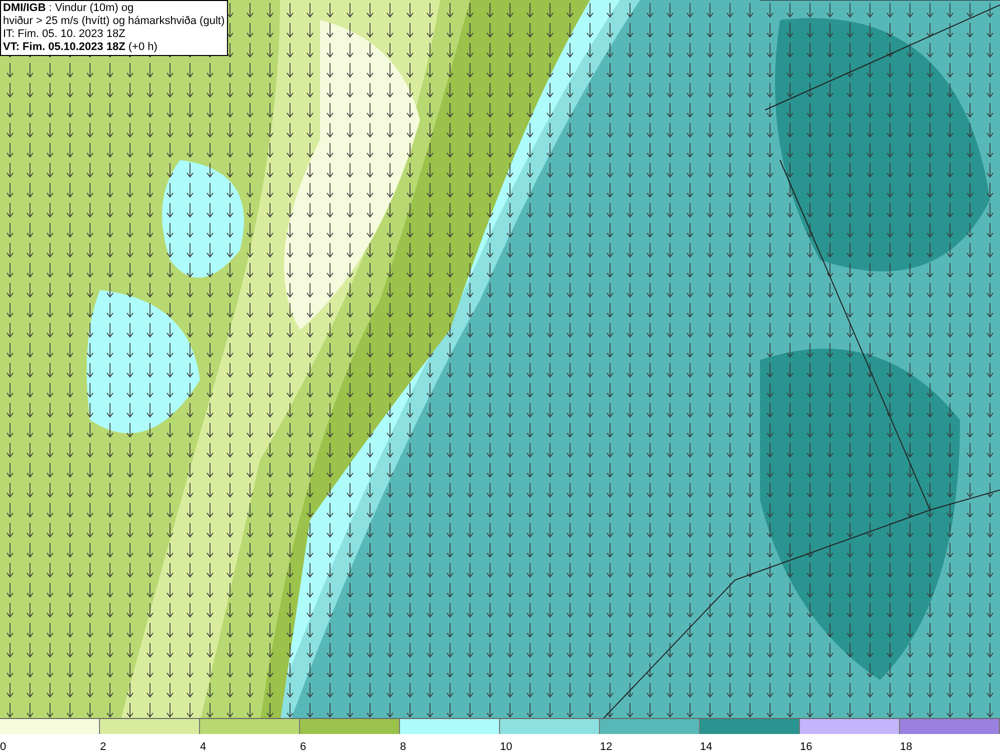  Describe the element at coordinates (906, 747) in the screenshot. I see `legend-label: 18` at that location.